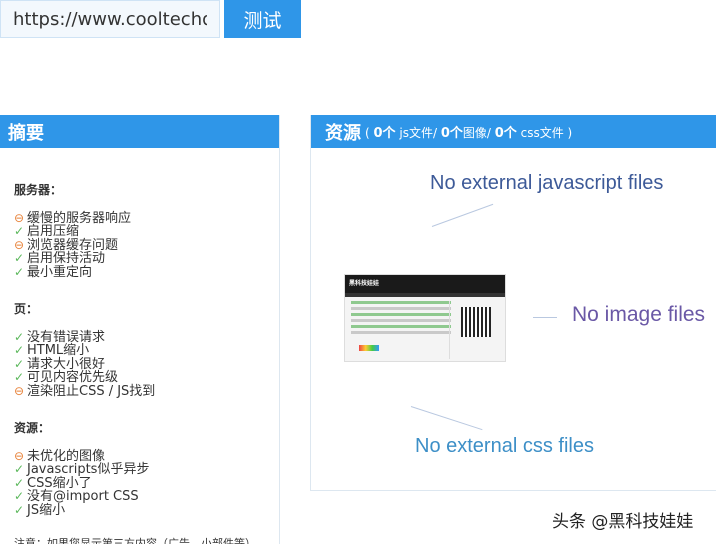 The height and width of the screenshot is (544, 716). I want to click on check-item-label: 浏览器缓存问题, so click(73, 245).